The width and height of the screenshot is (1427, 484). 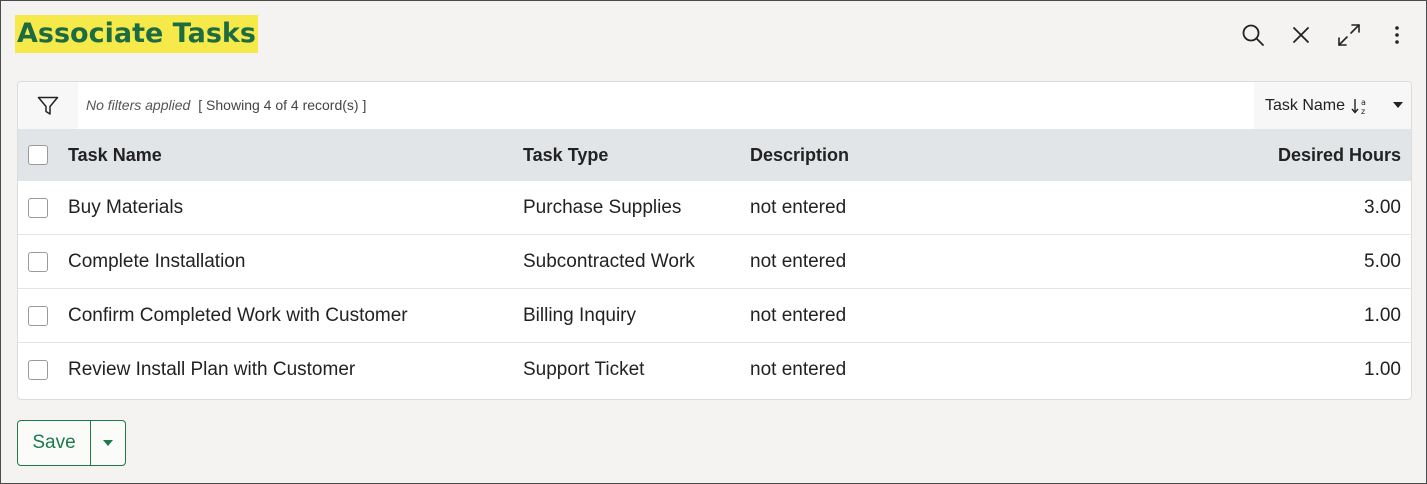 I want to click on save-button-group: Save, so click(x=71, y=443).